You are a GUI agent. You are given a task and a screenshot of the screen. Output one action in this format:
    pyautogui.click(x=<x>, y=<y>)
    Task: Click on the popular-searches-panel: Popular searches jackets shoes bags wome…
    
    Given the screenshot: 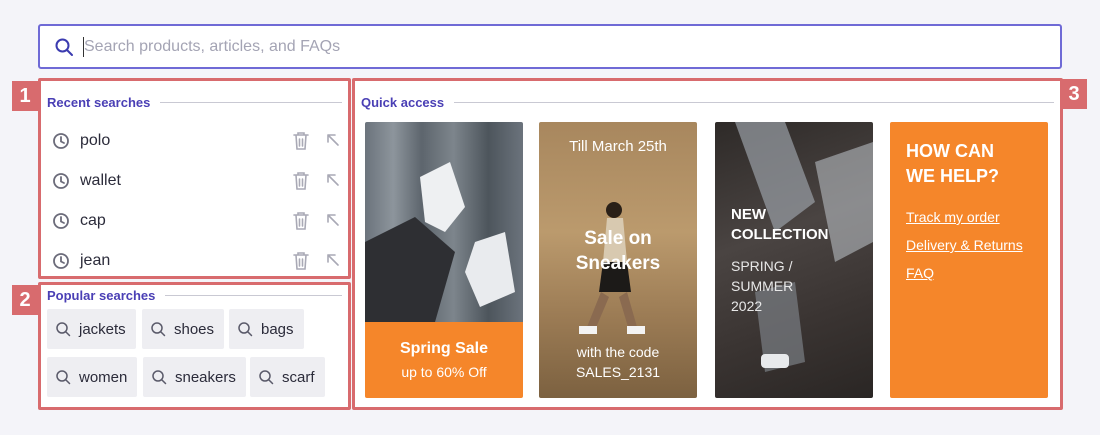 What is the action you would take?
    pyautogui.click(x=194, y=346)
    